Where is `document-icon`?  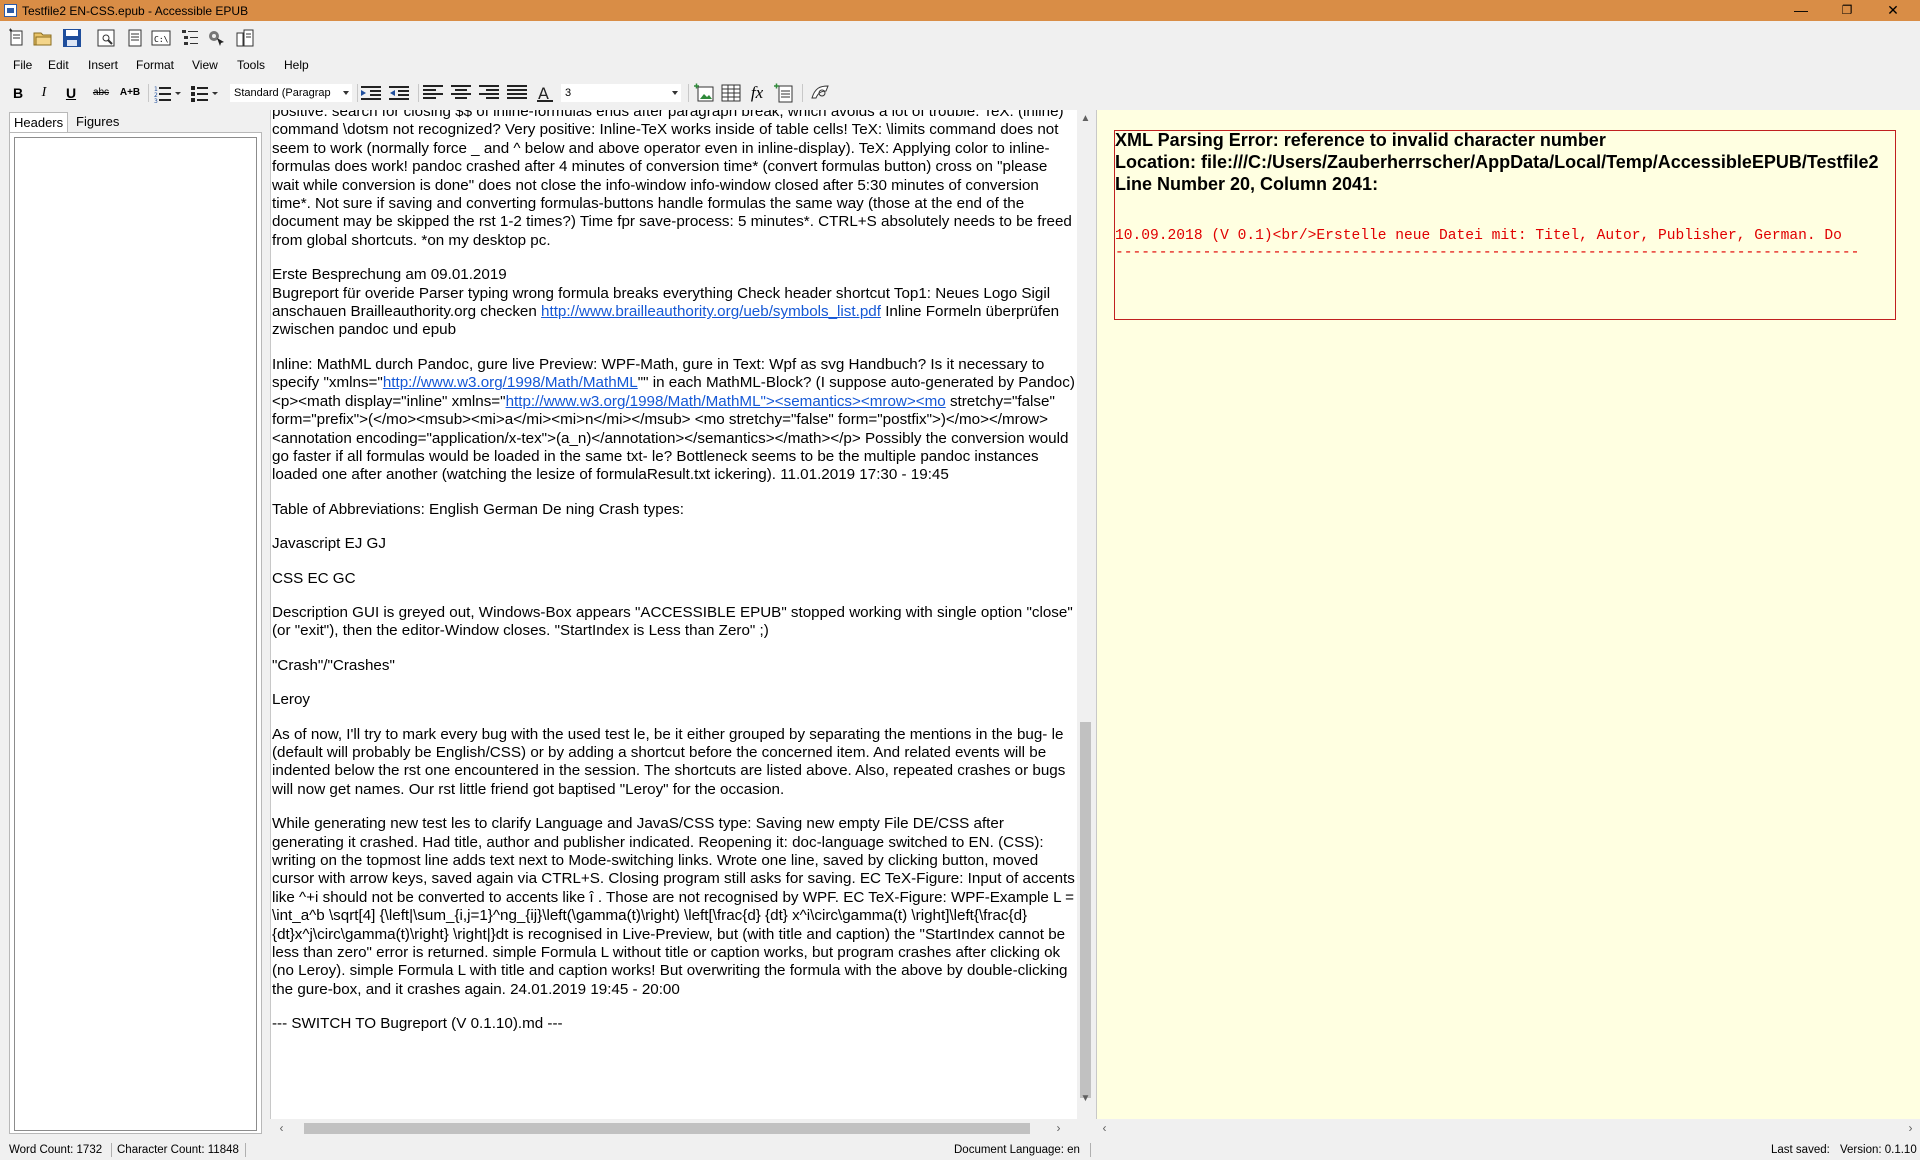 document-icon is located at coordinates (135, 38).